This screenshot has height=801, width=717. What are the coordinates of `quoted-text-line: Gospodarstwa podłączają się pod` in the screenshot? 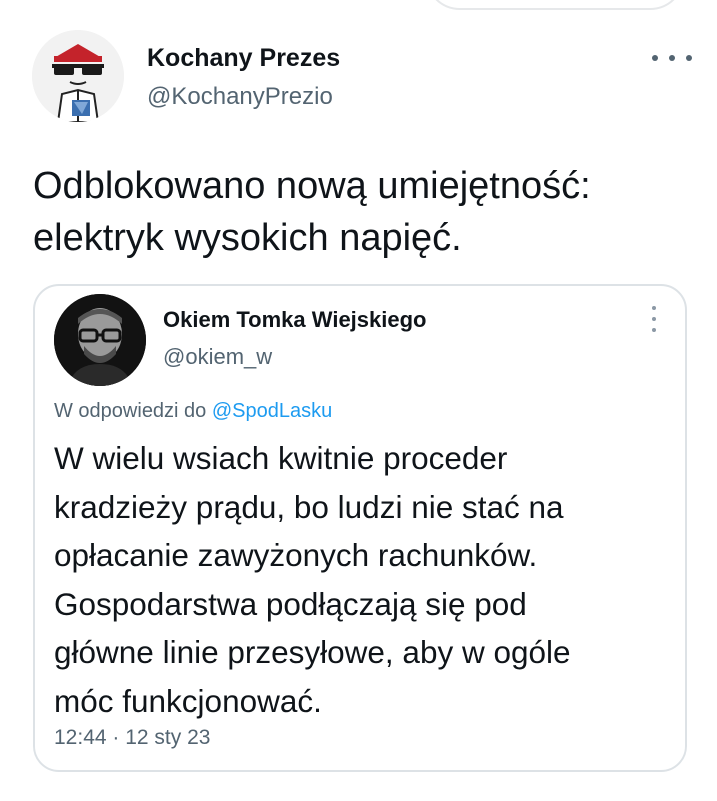 It's located at (290, 603).